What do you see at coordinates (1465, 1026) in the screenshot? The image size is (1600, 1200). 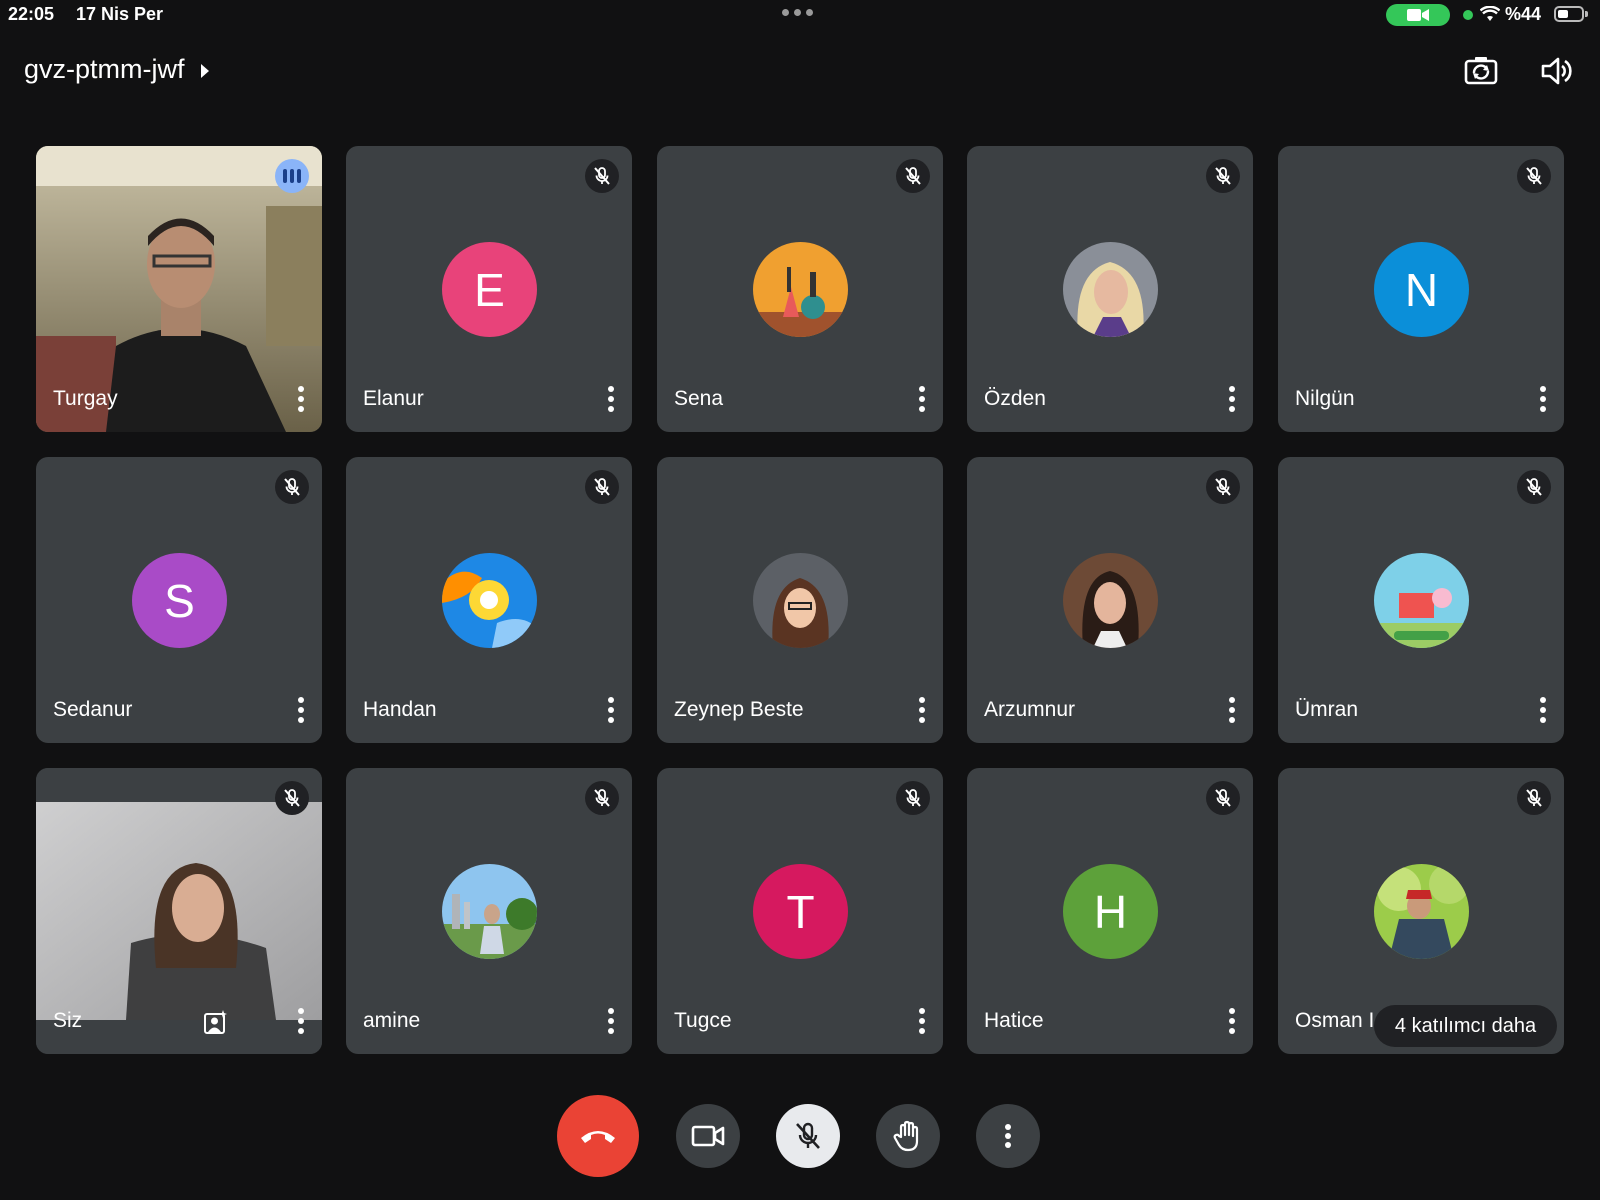 I see `more-participants-chip: 4 katılımcı daha` at bounding box center [1465, 1026].